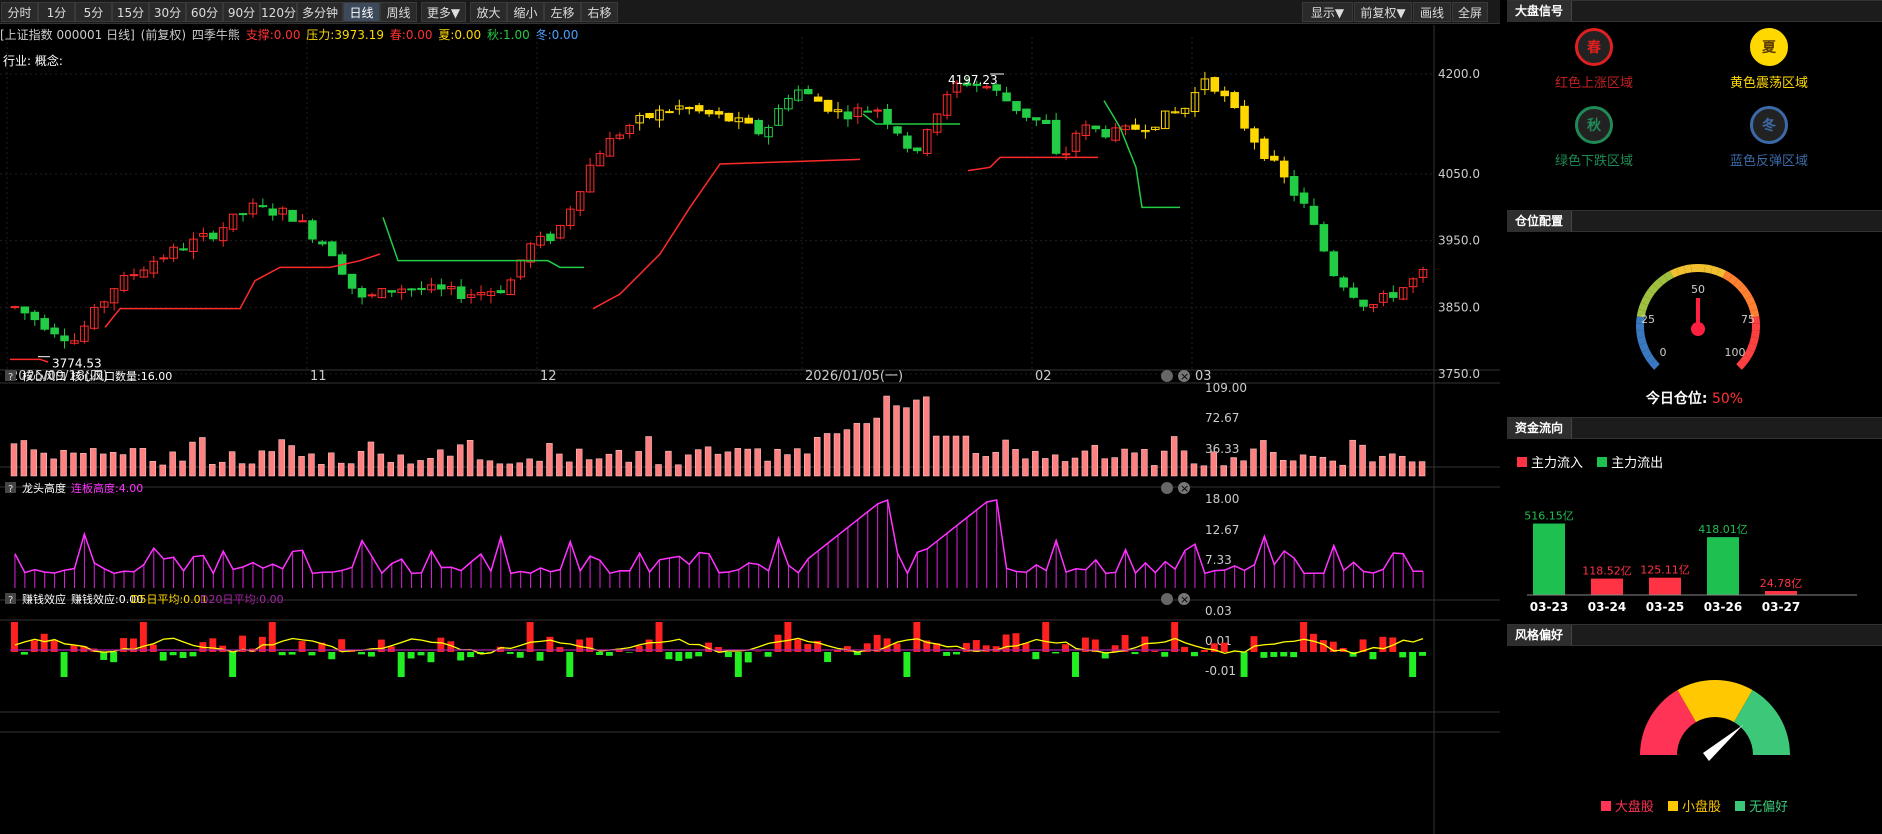  Describe the element at coordinates (1715, 720) in the screenshot. I see `style-gauge` at that location.